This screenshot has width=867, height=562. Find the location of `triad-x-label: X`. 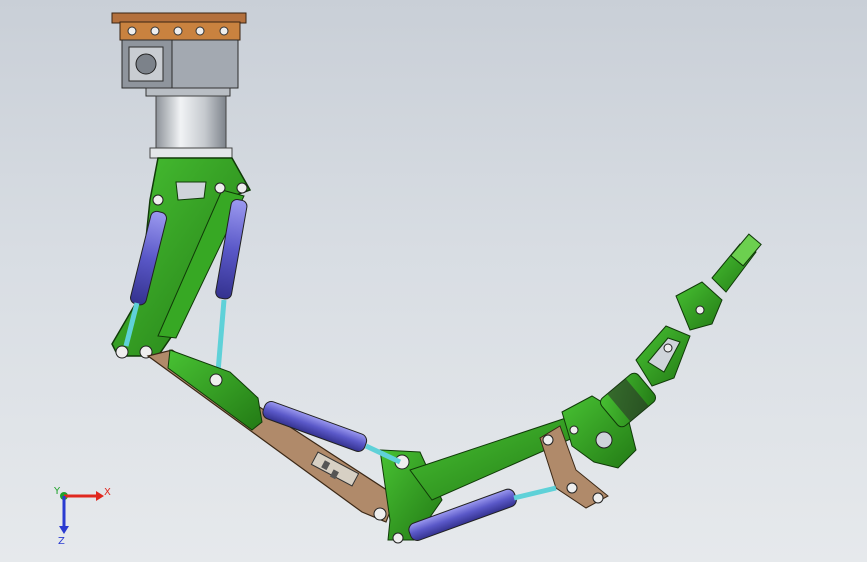

triad-x-label: X is located at coordinates (107, 492).